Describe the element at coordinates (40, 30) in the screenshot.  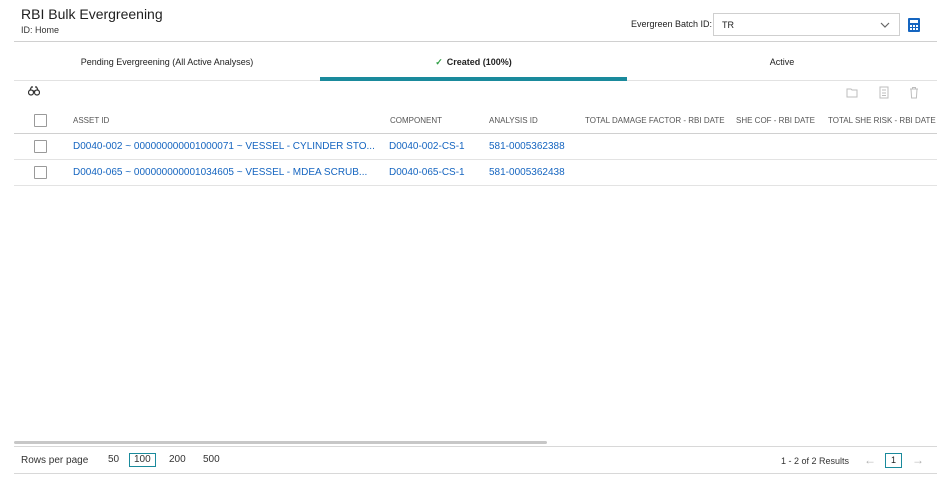
I see `page-subtitle: ID: Home` at that location.